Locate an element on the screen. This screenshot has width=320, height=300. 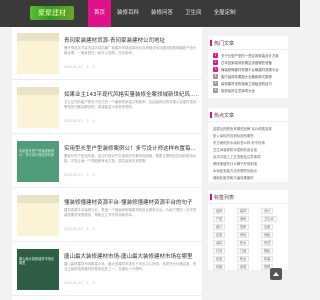
tag-link: 卫生间 is located at coordinates (269, 219).